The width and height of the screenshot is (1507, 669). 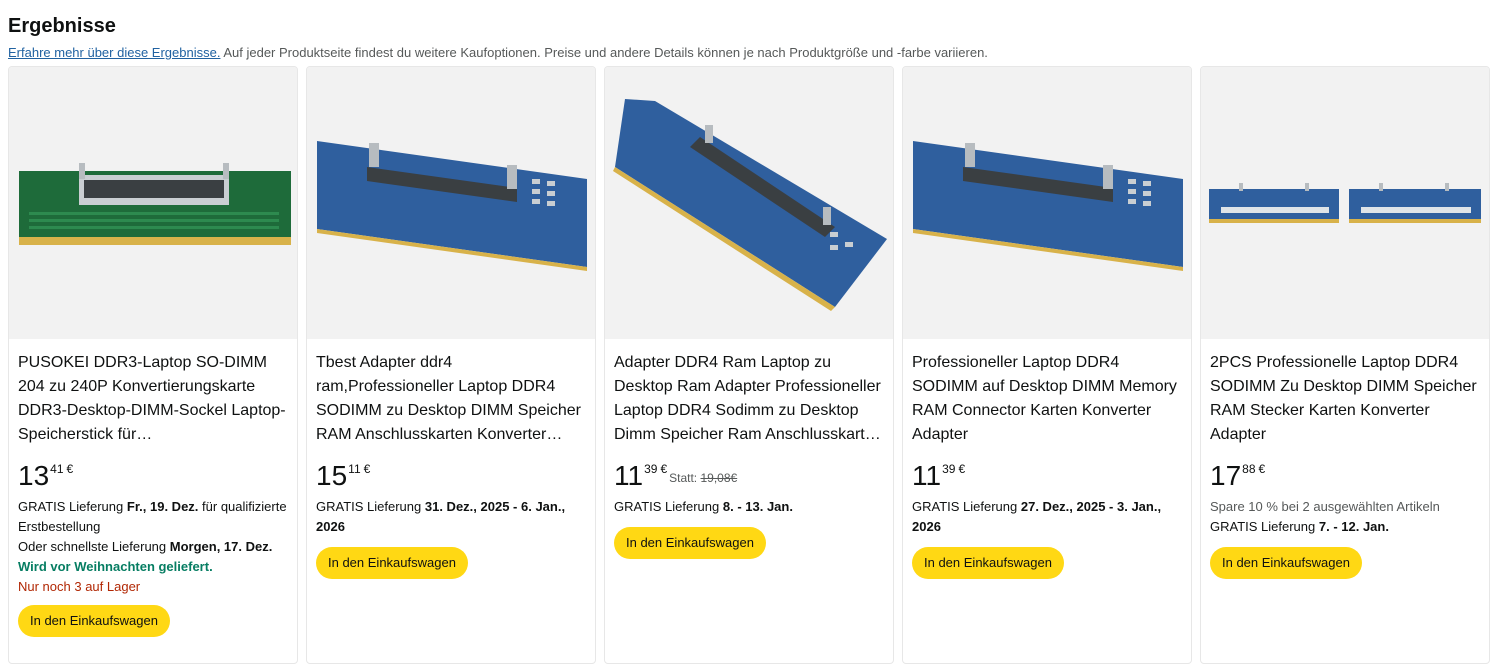 What do you see at coordinates (162, 506) in the screenshot?
I see `delivery-date: Fr., 19. Dez.` at bounding box center [162, 506].